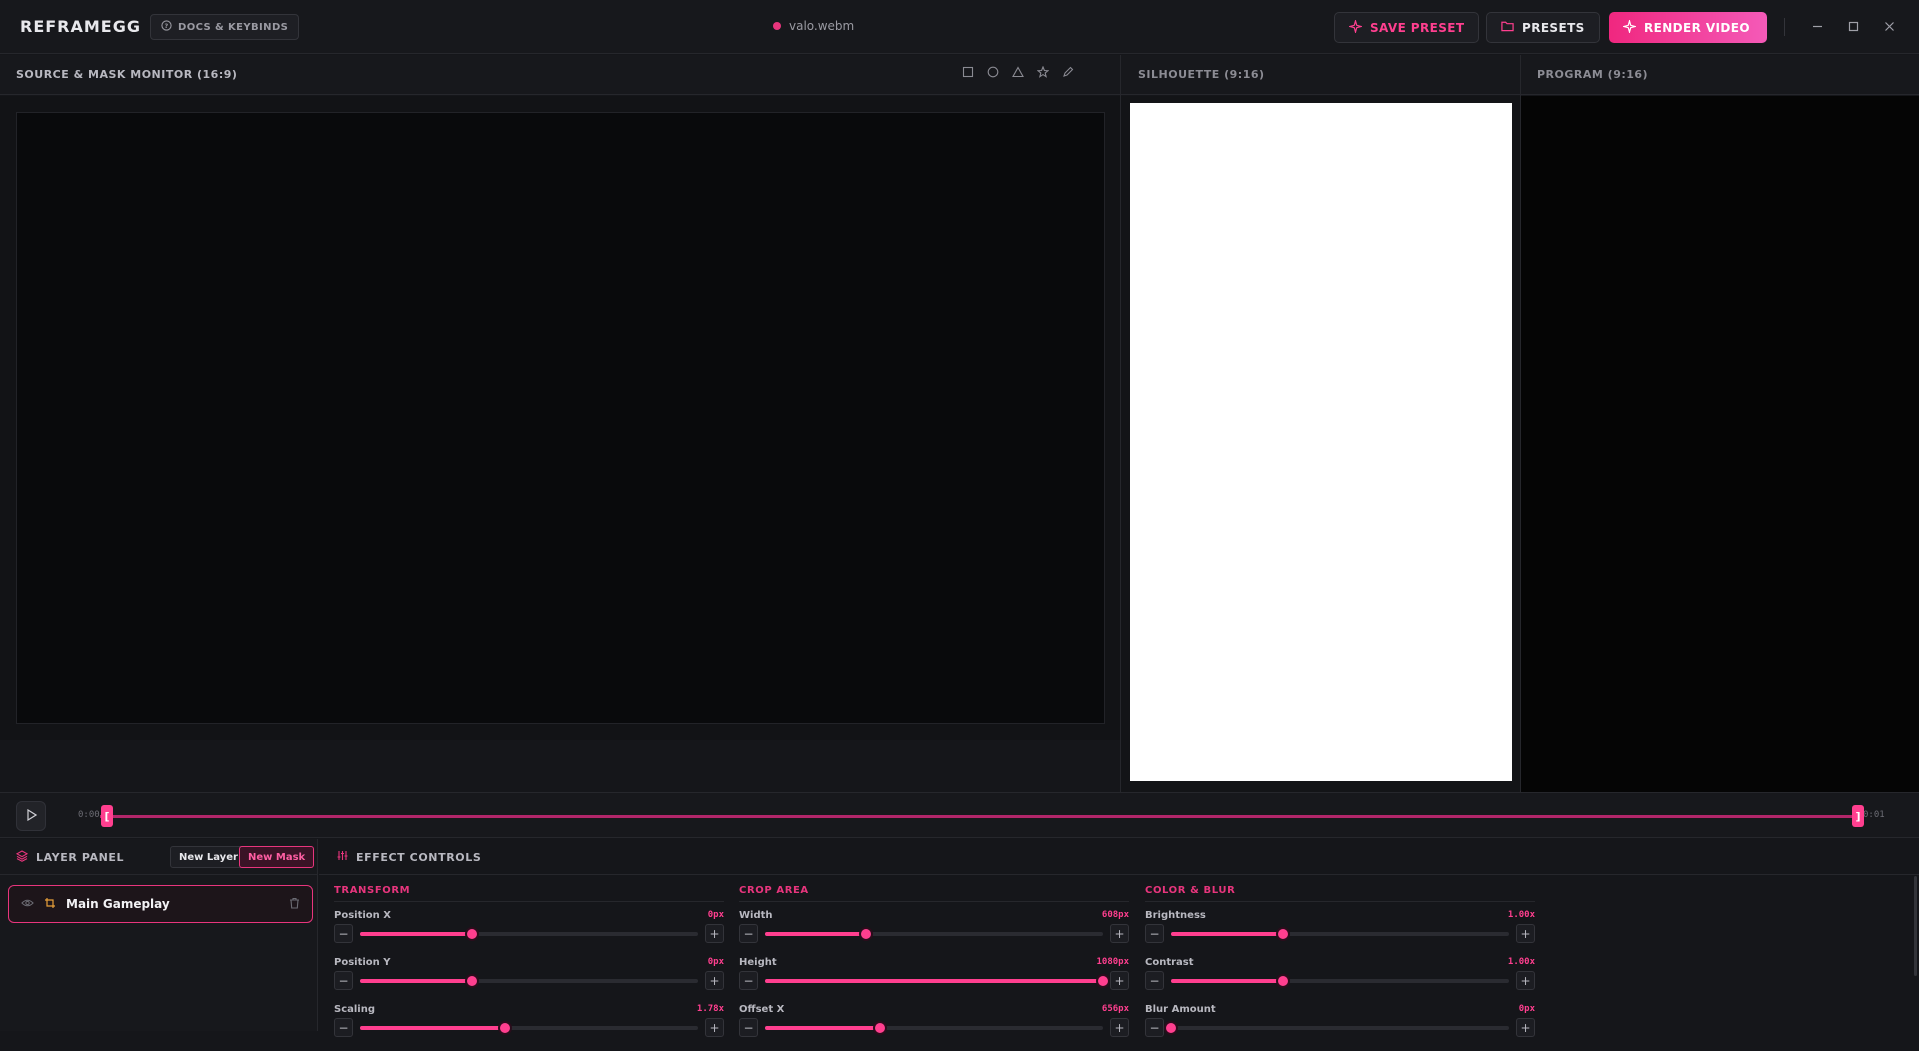 This screenshot has height=1051, width=1919. I want to click on triangle-icon, so click(1018, 74).